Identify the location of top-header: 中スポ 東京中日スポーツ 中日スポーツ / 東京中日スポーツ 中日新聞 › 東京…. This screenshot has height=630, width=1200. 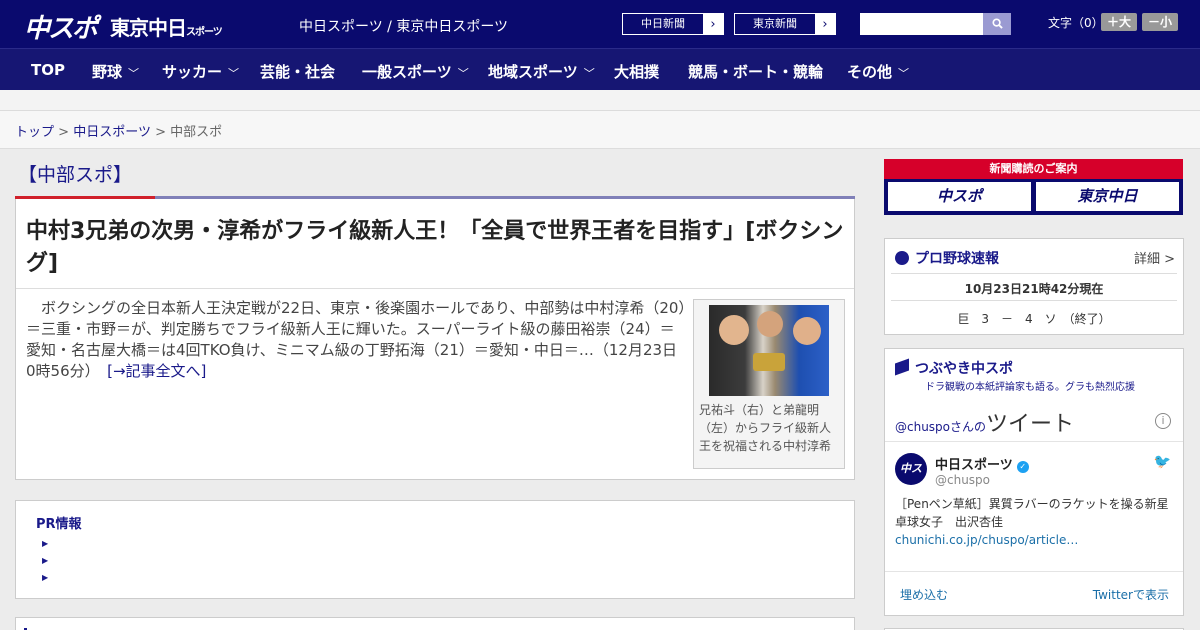
(600, 24).